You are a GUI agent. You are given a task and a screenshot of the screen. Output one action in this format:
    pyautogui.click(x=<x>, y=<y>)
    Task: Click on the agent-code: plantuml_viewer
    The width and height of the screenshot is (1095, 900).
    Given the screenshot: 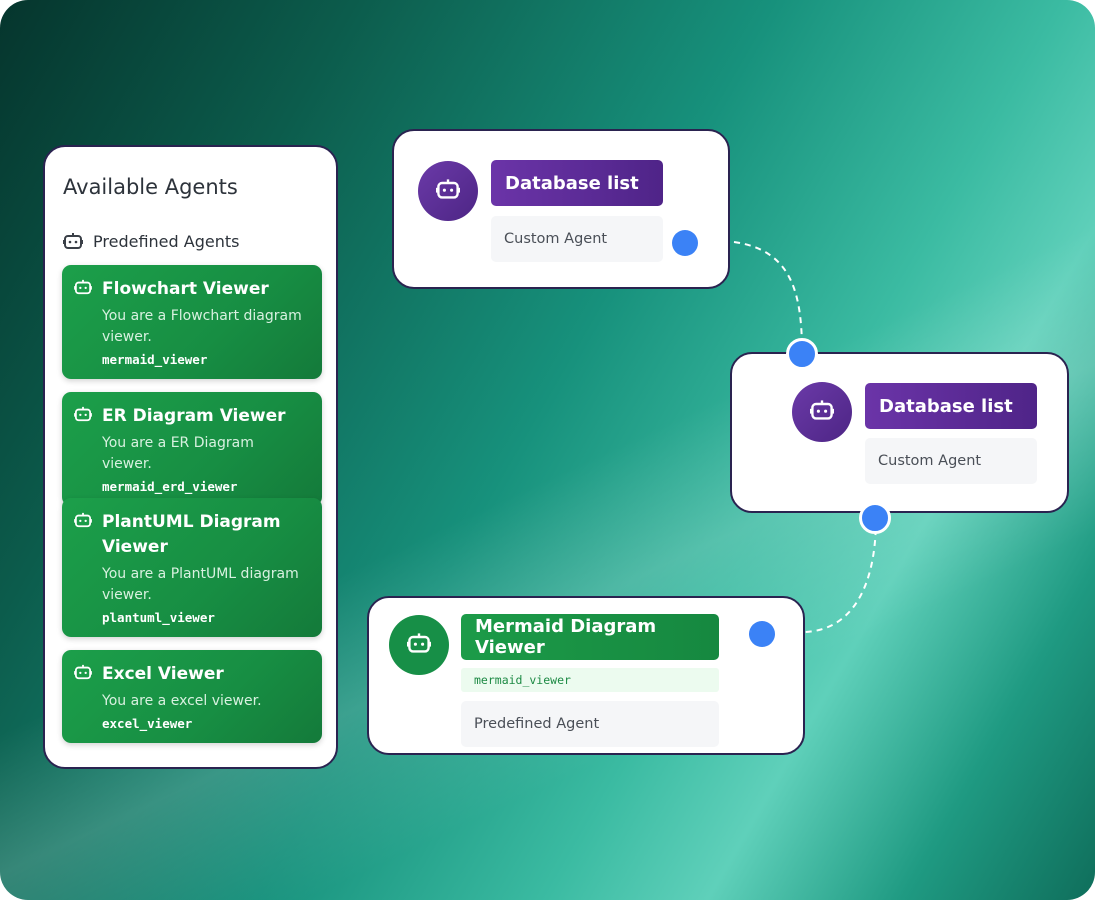 What is the action you would take?
    pyautogui.click(x=158, y=617)
    